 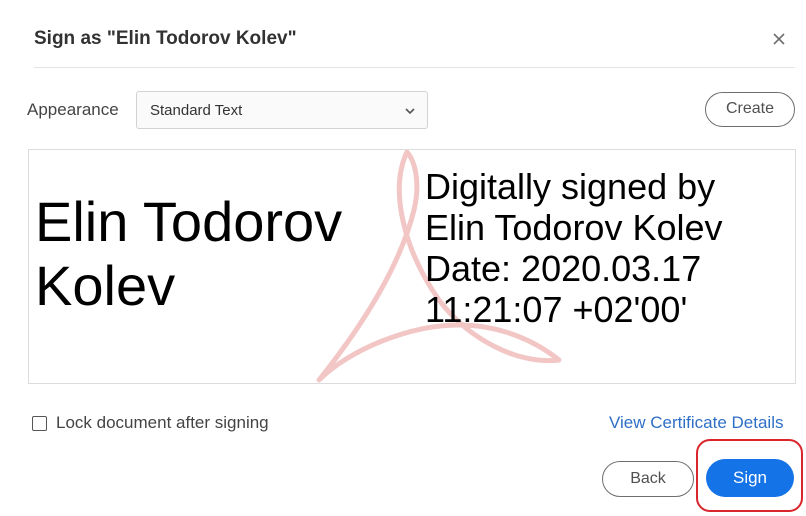 What do you see at coordinates (696, 423) in the screenshot?
I see `view-certificate-link: View Certificate Details` at bounding box center [696, 423].